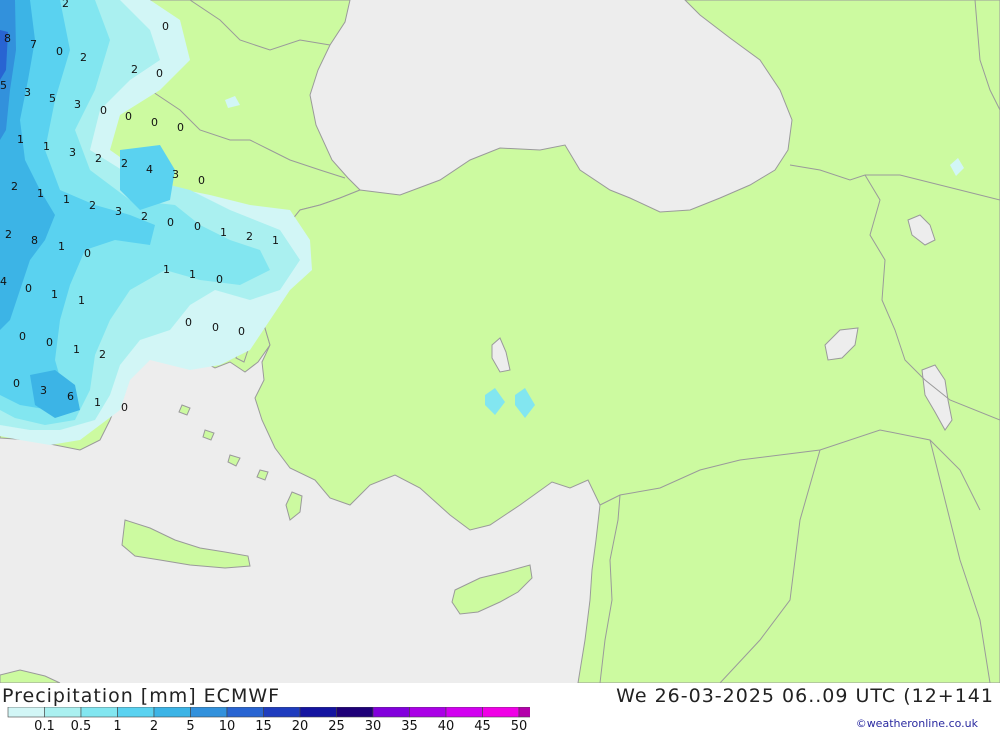  I want to click on legend-tick-label: 15, so click(263, 726).